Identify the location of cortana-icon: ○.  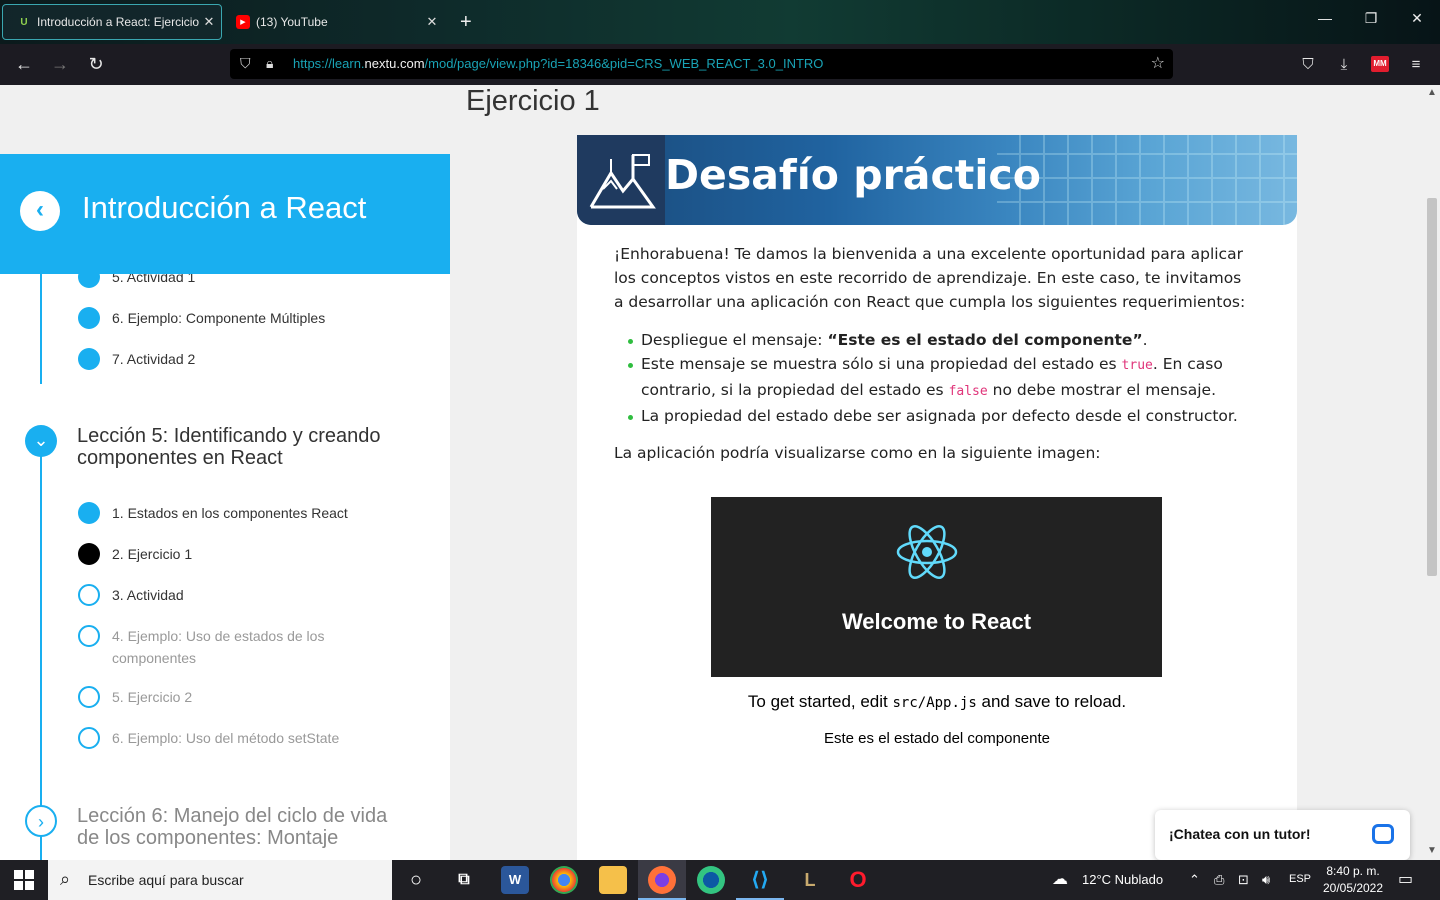
(416, 880).